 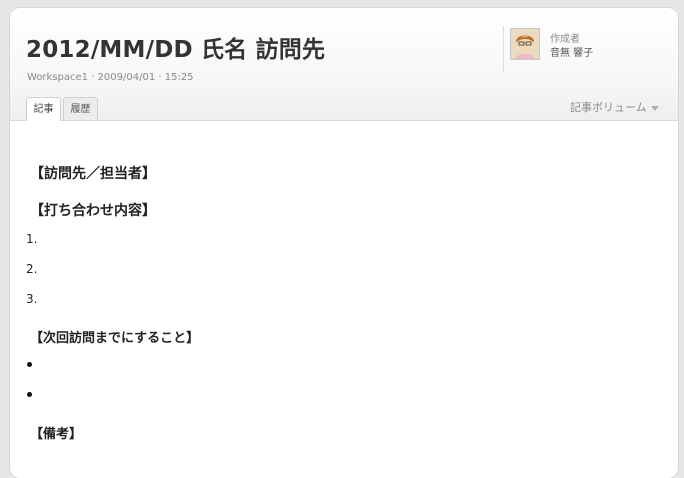 What do you see at coordinates (32, 299) in the screenshot?
I see `numbered-item-3: 3.` at bounding box center [32, 299].